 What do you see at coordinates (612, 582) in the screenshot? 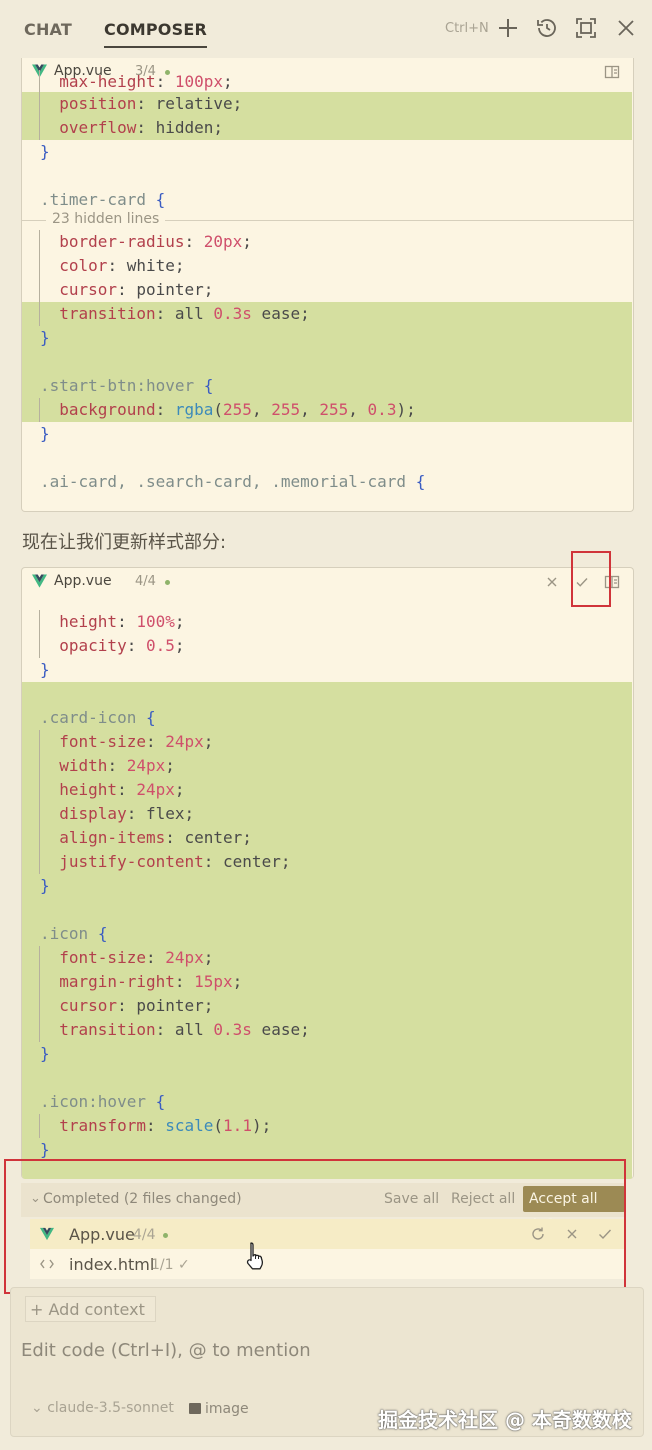
I see `open-file-icon` at bounding box center [612, 582].